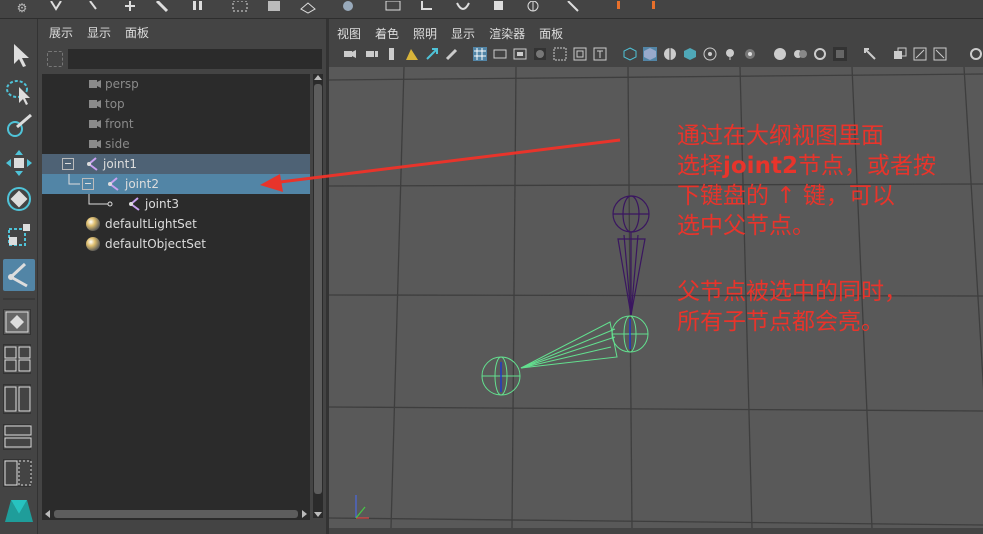  What do you see at coordinates (500, 54) in the screenshot?
I see `film-gate-icon` at bounding box center [500, 54].